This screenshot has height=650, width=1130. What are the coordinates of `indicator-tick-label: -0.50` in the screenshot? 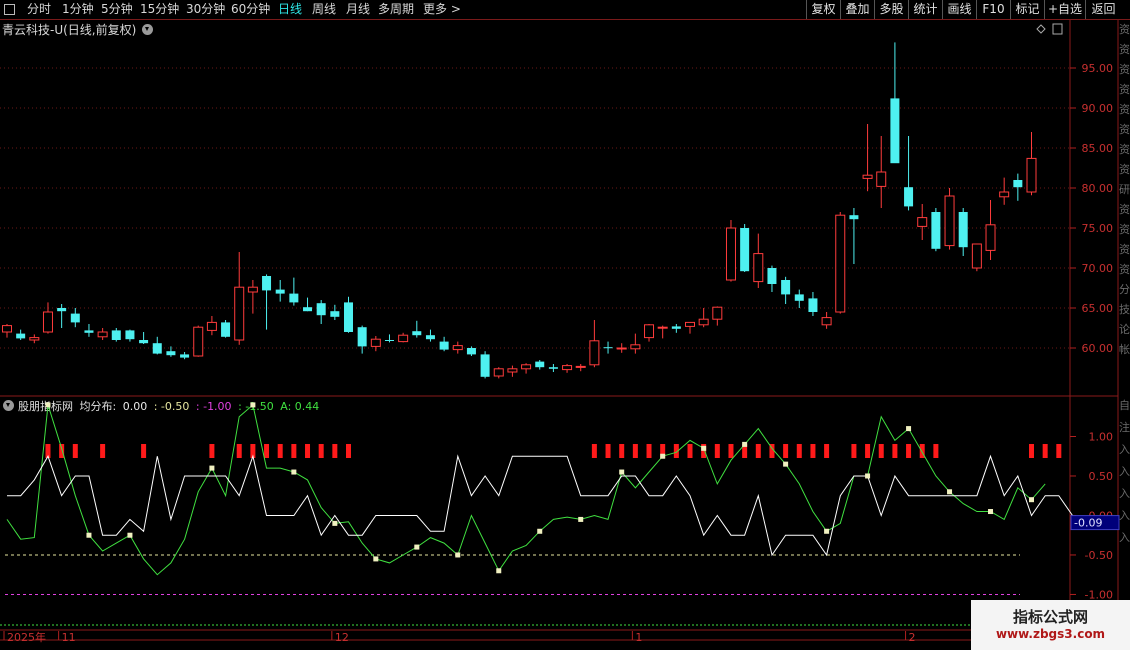 It's located at (1099, 555).